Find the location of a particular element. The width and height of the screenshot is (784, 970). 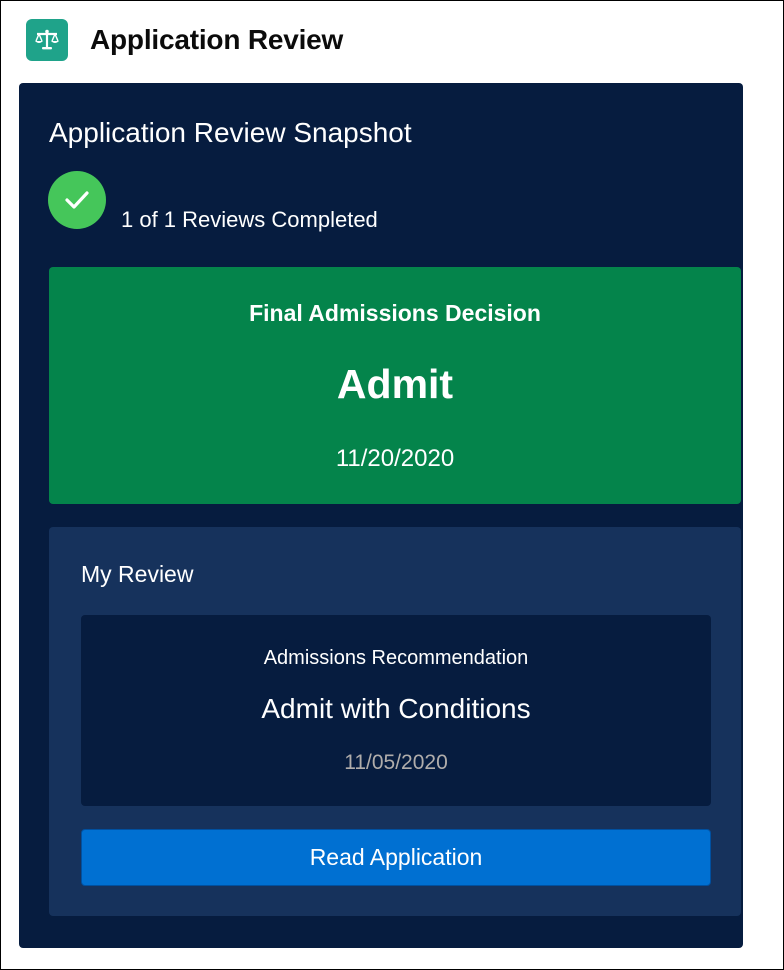

check-icon is located at coordinates (77, 200).